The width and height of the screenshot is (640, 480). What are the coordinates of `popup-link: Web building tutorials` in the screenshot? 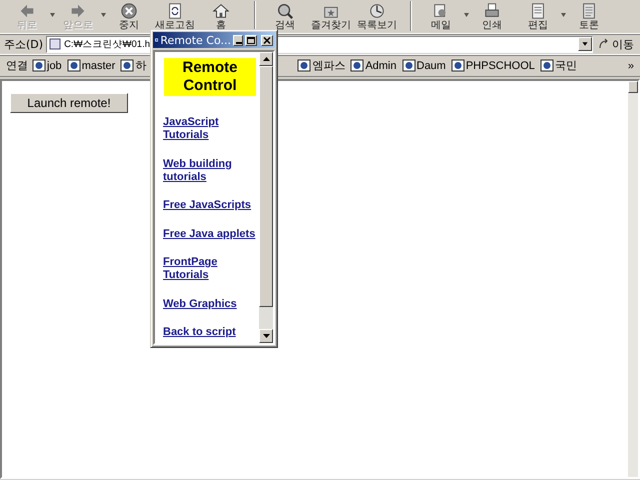 It's located at (211, 171).